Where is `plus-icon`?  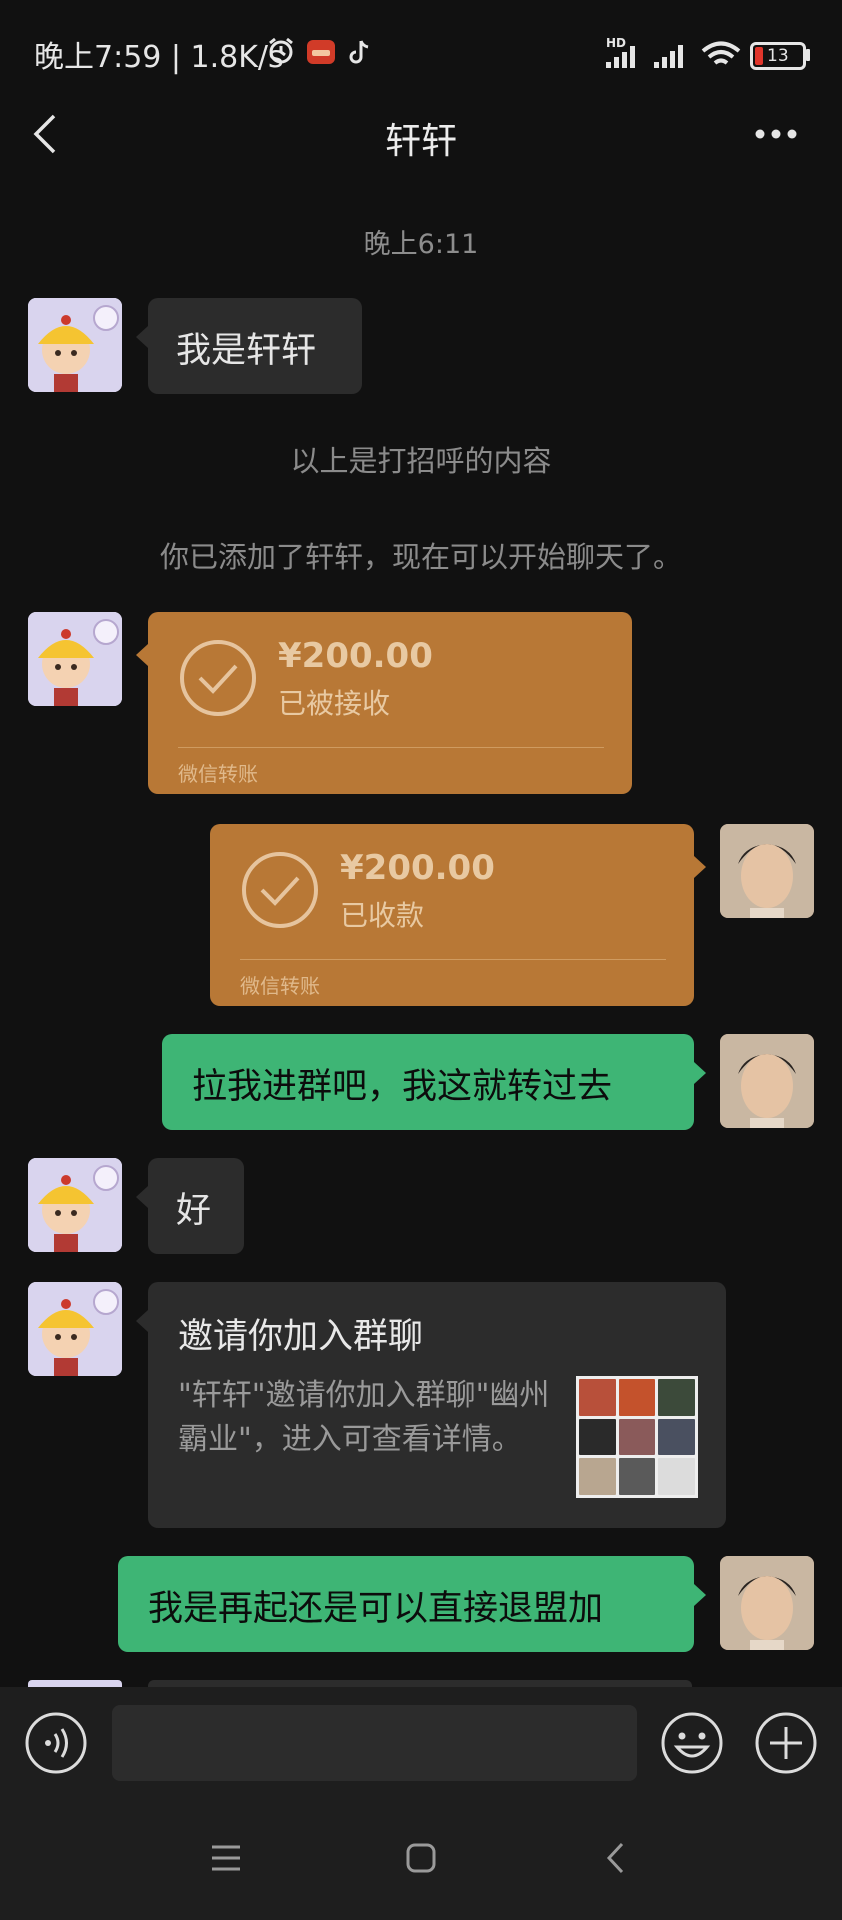 plus-icon is located at coordinates (786, 1743).